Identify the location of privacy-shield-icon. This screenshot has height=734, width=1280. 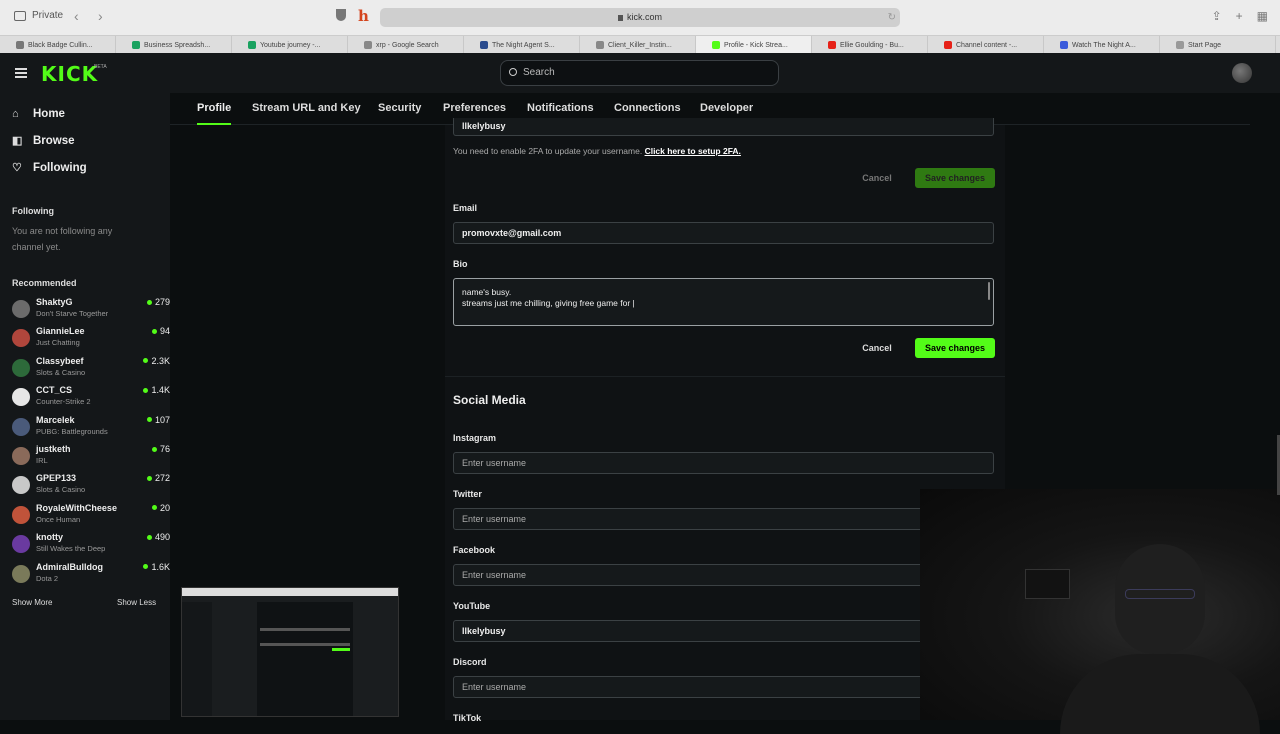
(341, 15).